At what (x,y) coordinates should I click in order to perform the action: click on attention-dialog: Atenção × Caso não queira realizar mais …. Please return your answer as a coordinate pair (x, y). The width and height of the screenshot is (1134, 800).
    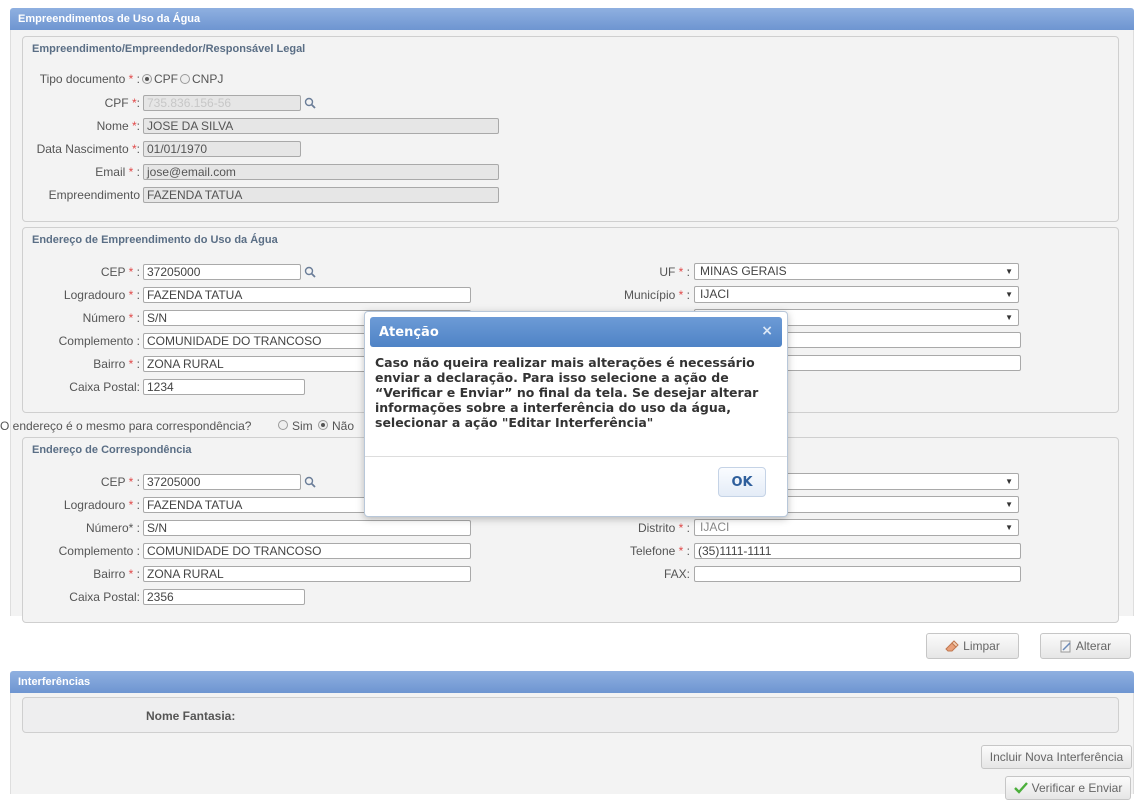
    Looking at the image, I should click on (576, 414).